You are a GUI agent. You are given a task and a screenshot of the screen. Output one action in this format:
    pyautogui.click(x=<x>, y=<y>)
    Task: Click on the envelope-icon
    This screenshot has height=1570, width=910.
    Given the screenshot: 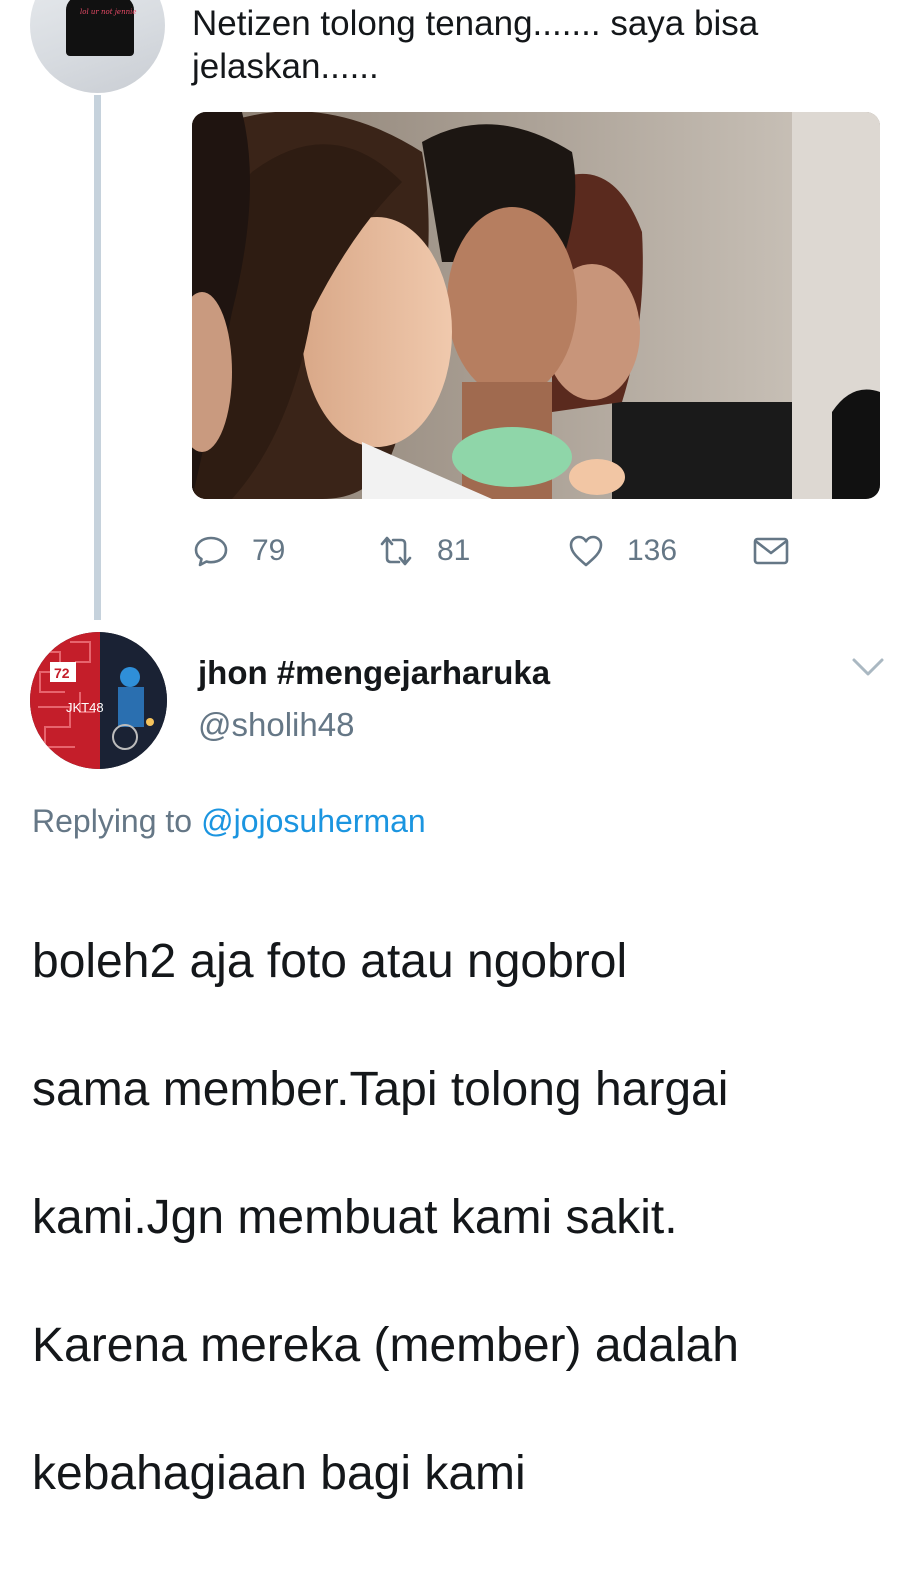 What is the action you would take?
    pyautogui.click(x=771, y=551)
    